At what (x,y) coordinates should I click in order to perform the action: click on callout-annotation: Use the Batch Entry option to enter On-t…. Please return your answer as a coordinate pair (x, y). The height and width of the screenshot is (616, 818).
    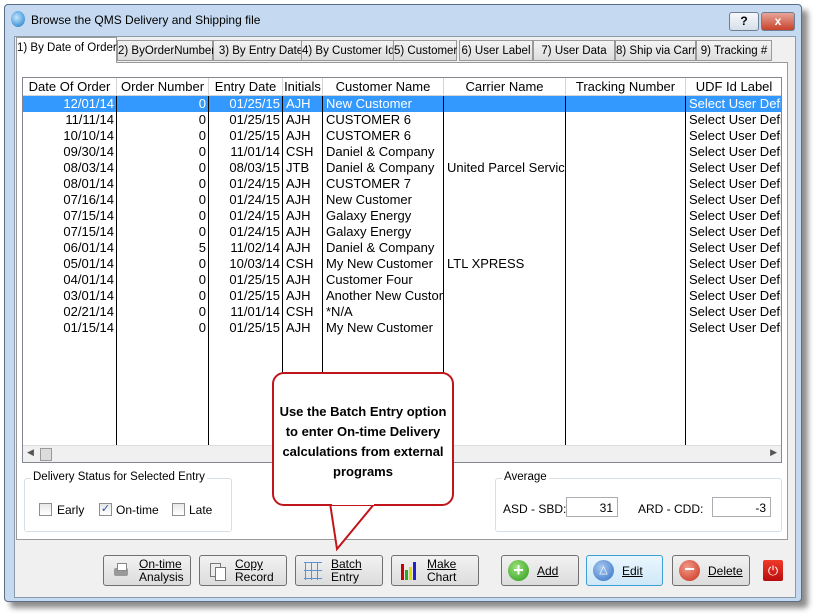
    Looking at the image, I should click on (363, 439).